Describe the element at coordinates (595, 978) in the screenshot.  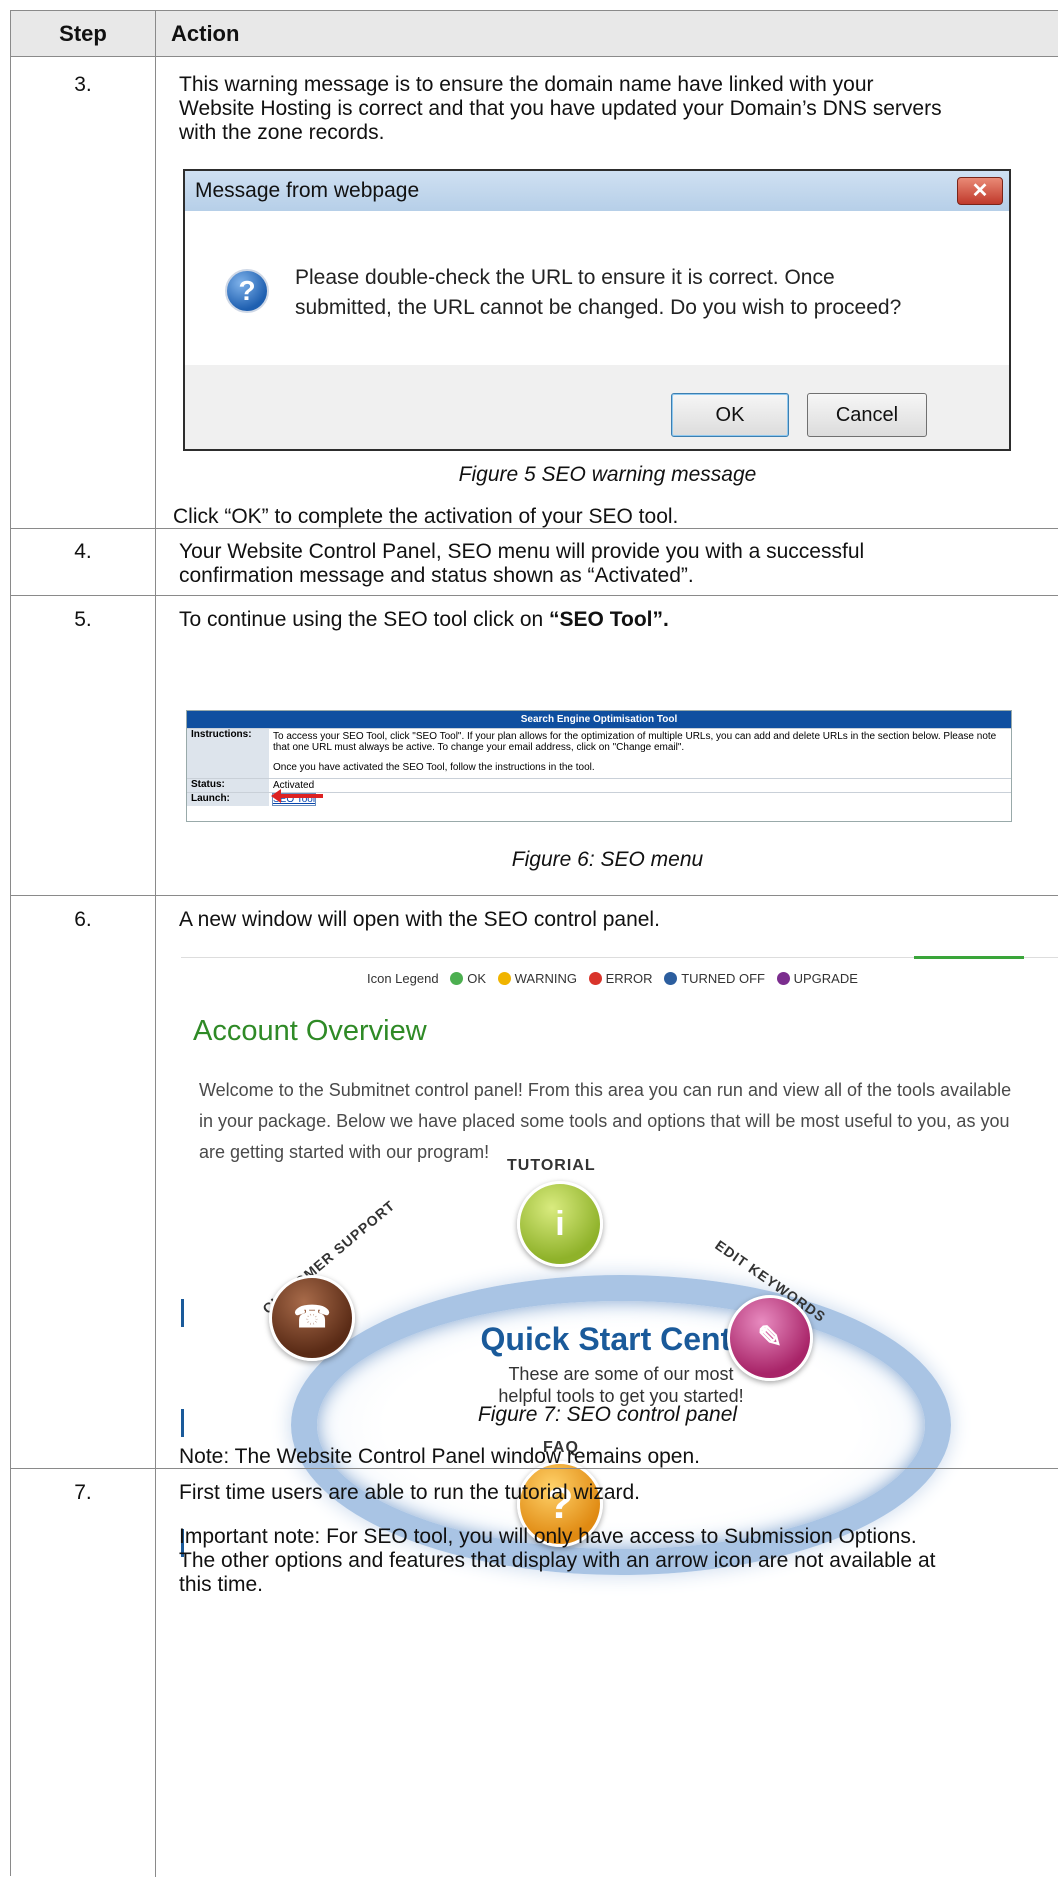
I see `error-icon` at that location.